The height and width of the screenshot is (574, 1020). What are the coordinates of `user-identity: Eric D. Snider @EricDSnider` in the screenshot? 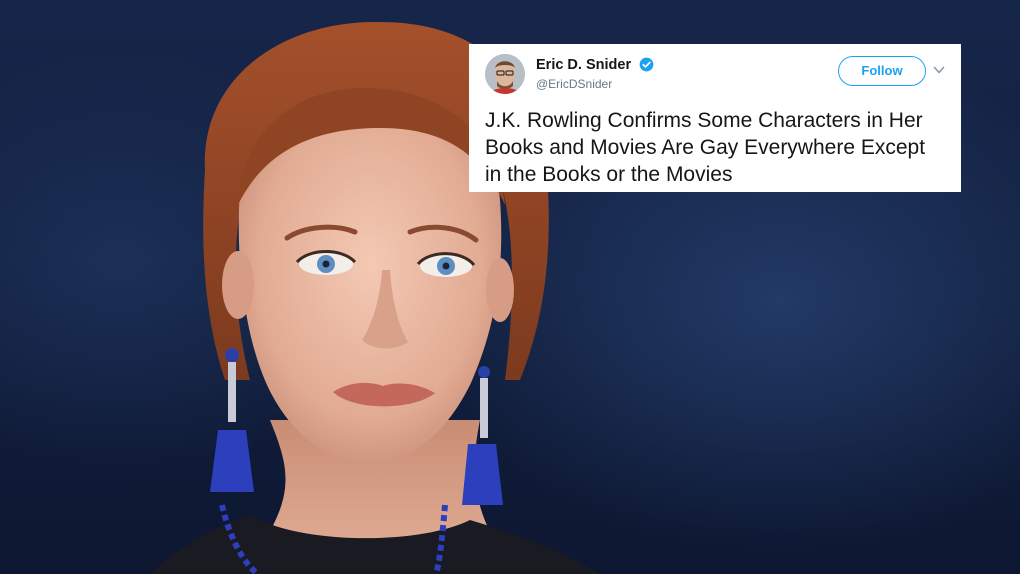 It's located at (595, 73).